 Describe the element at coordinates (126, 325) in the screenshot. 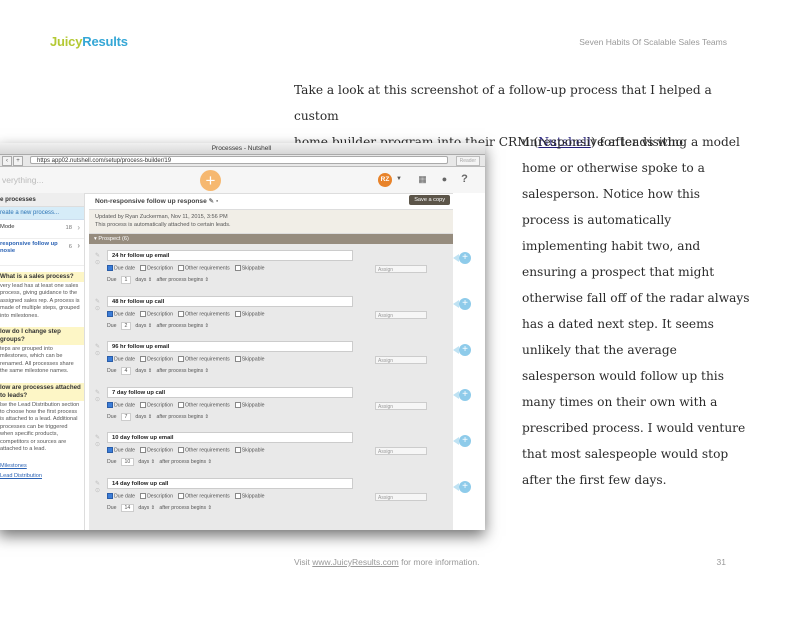

I see `days-input: 2` at that location.